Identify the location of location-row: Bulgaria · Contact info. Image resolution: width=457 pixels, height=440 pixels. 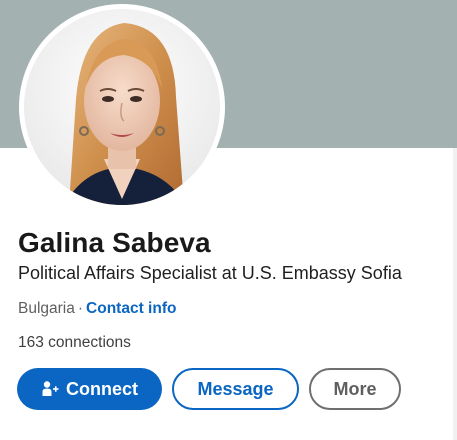
(97, 309).